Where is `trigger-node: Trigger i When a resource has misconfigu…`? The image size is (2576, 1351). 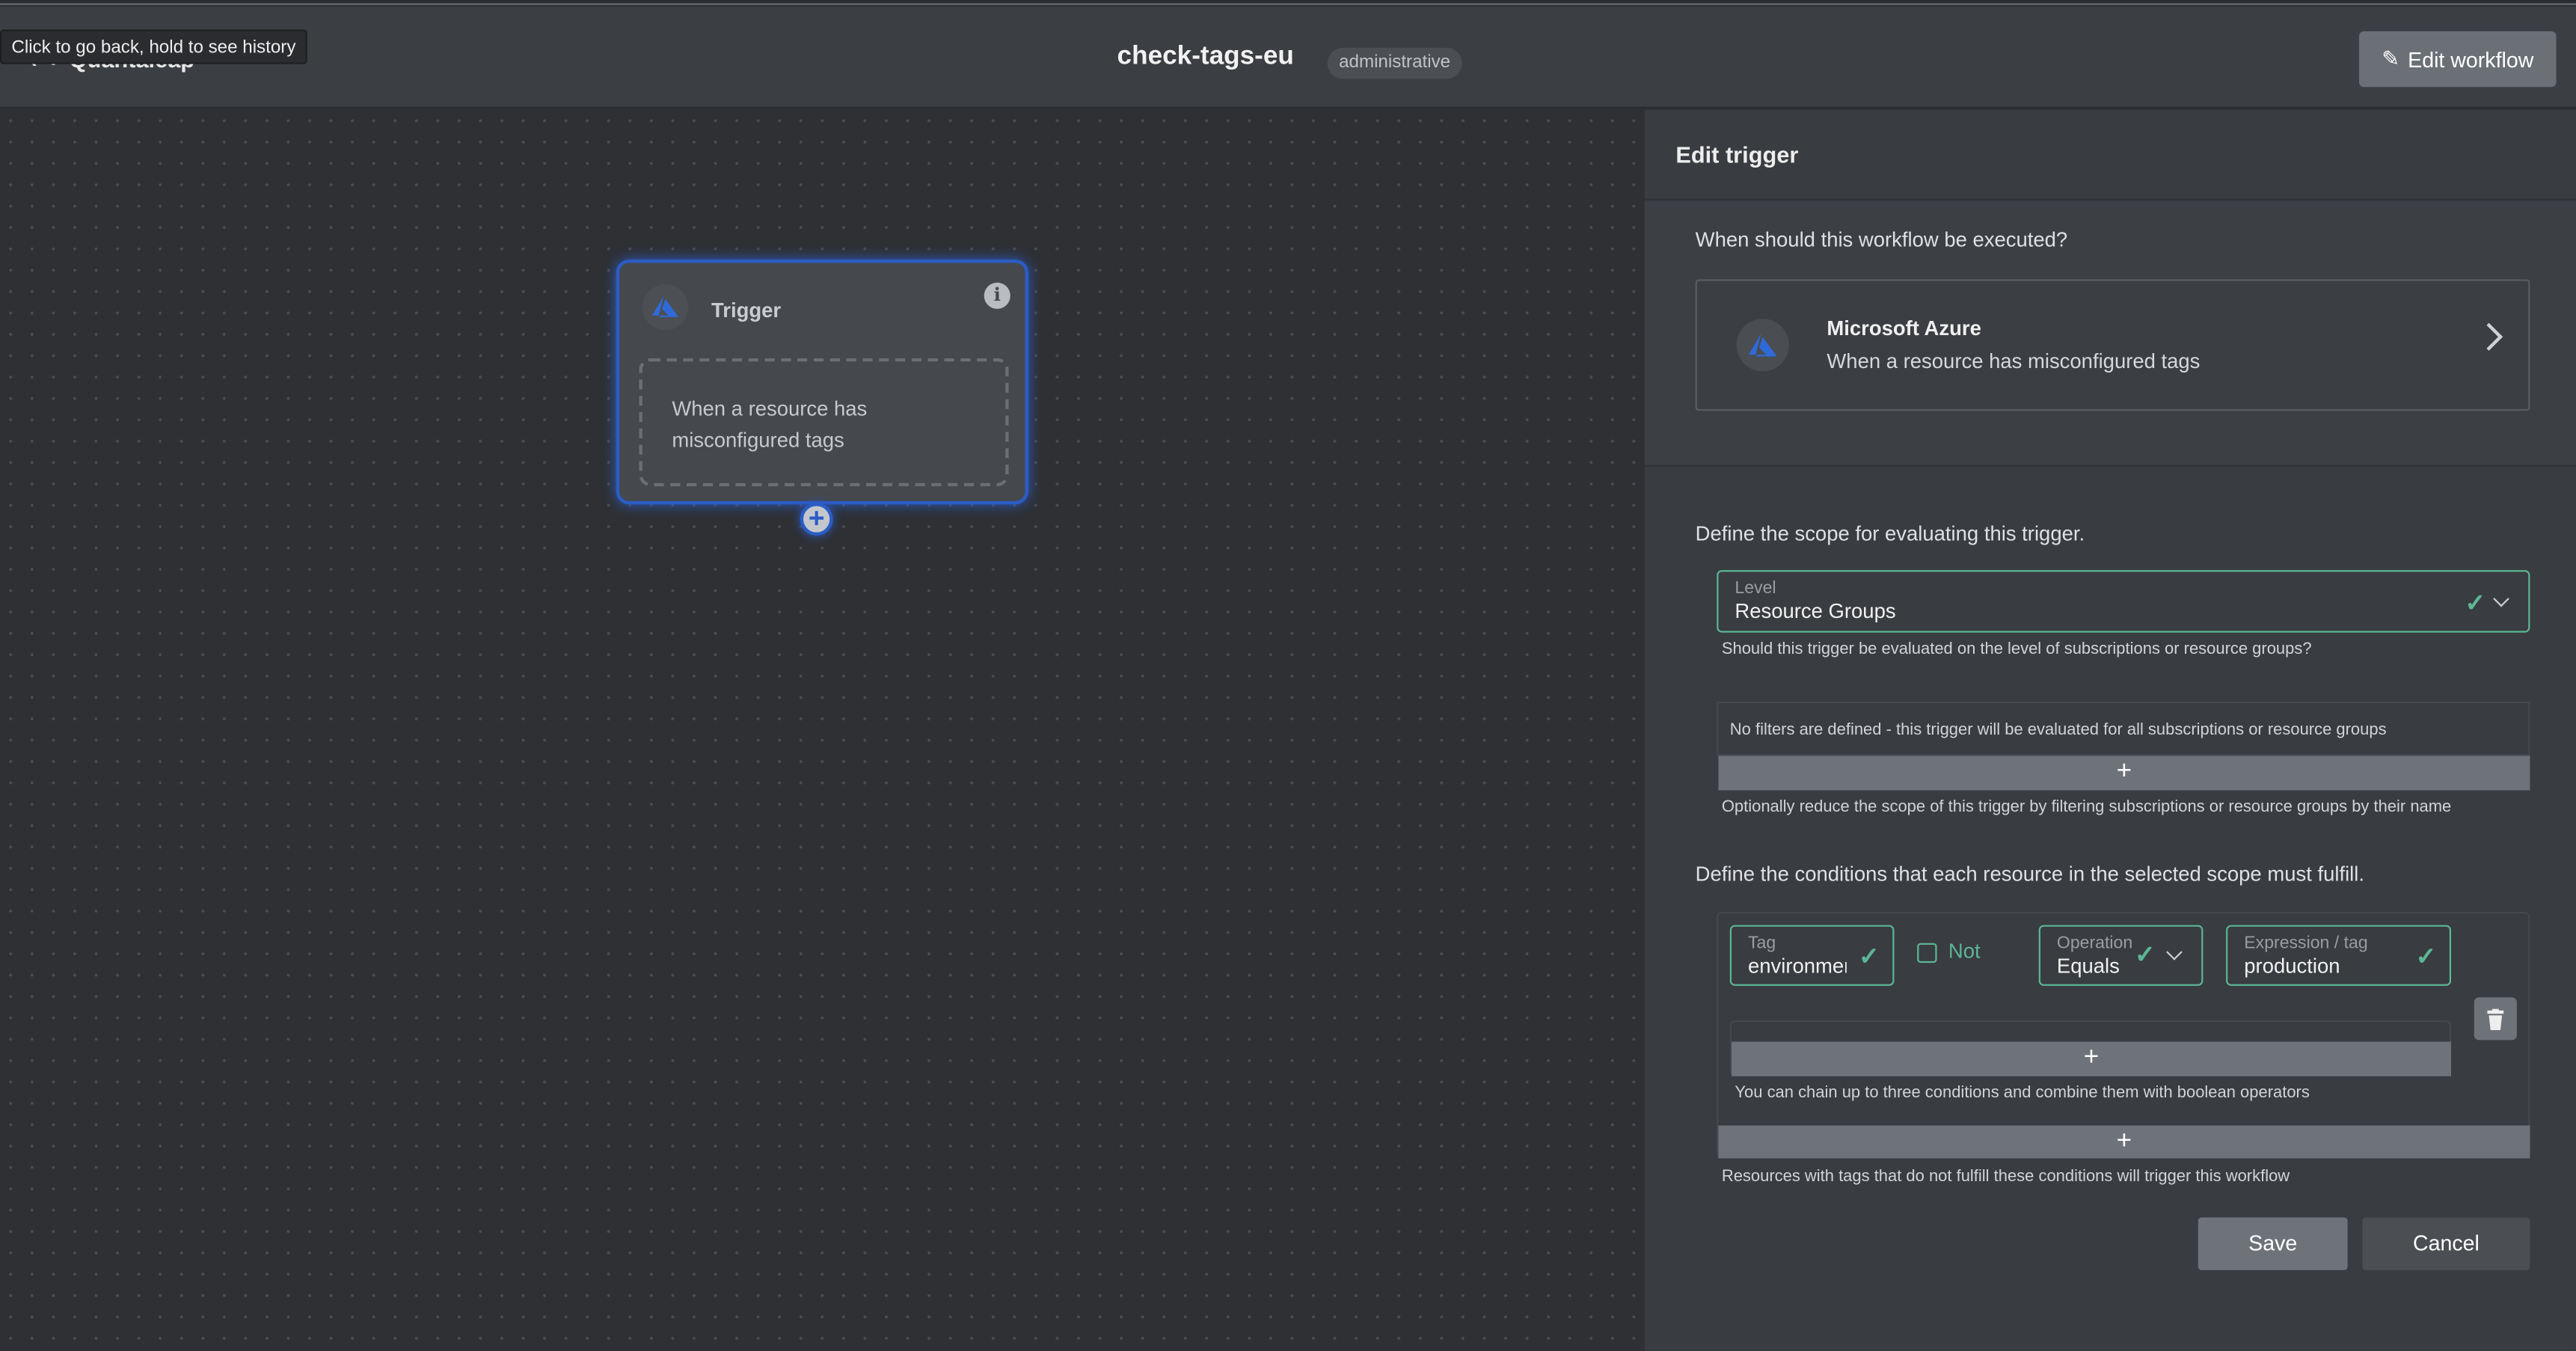
trigger-node: Trigger i When a resource has misconfigu… is located at coordinates (822, 382).